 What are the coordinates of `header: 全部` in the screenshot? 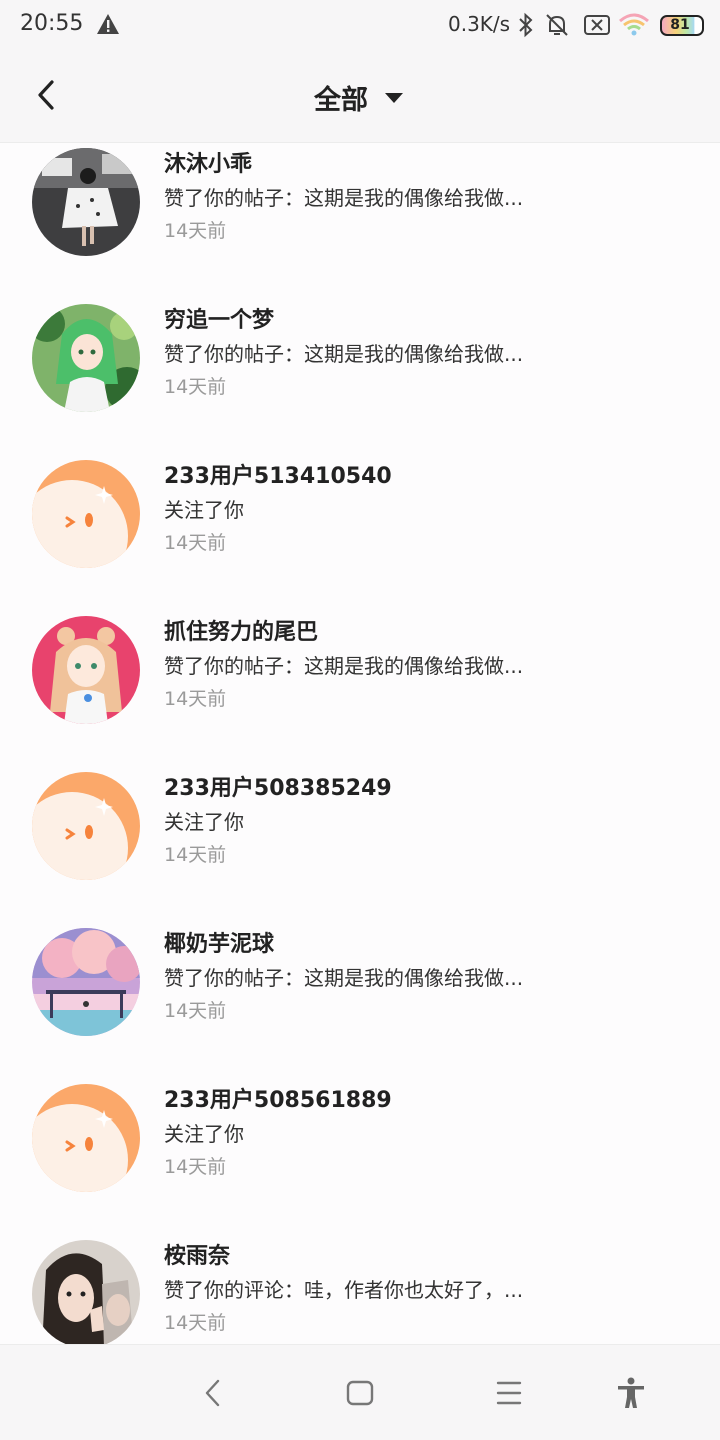 It's located at (360, 96).